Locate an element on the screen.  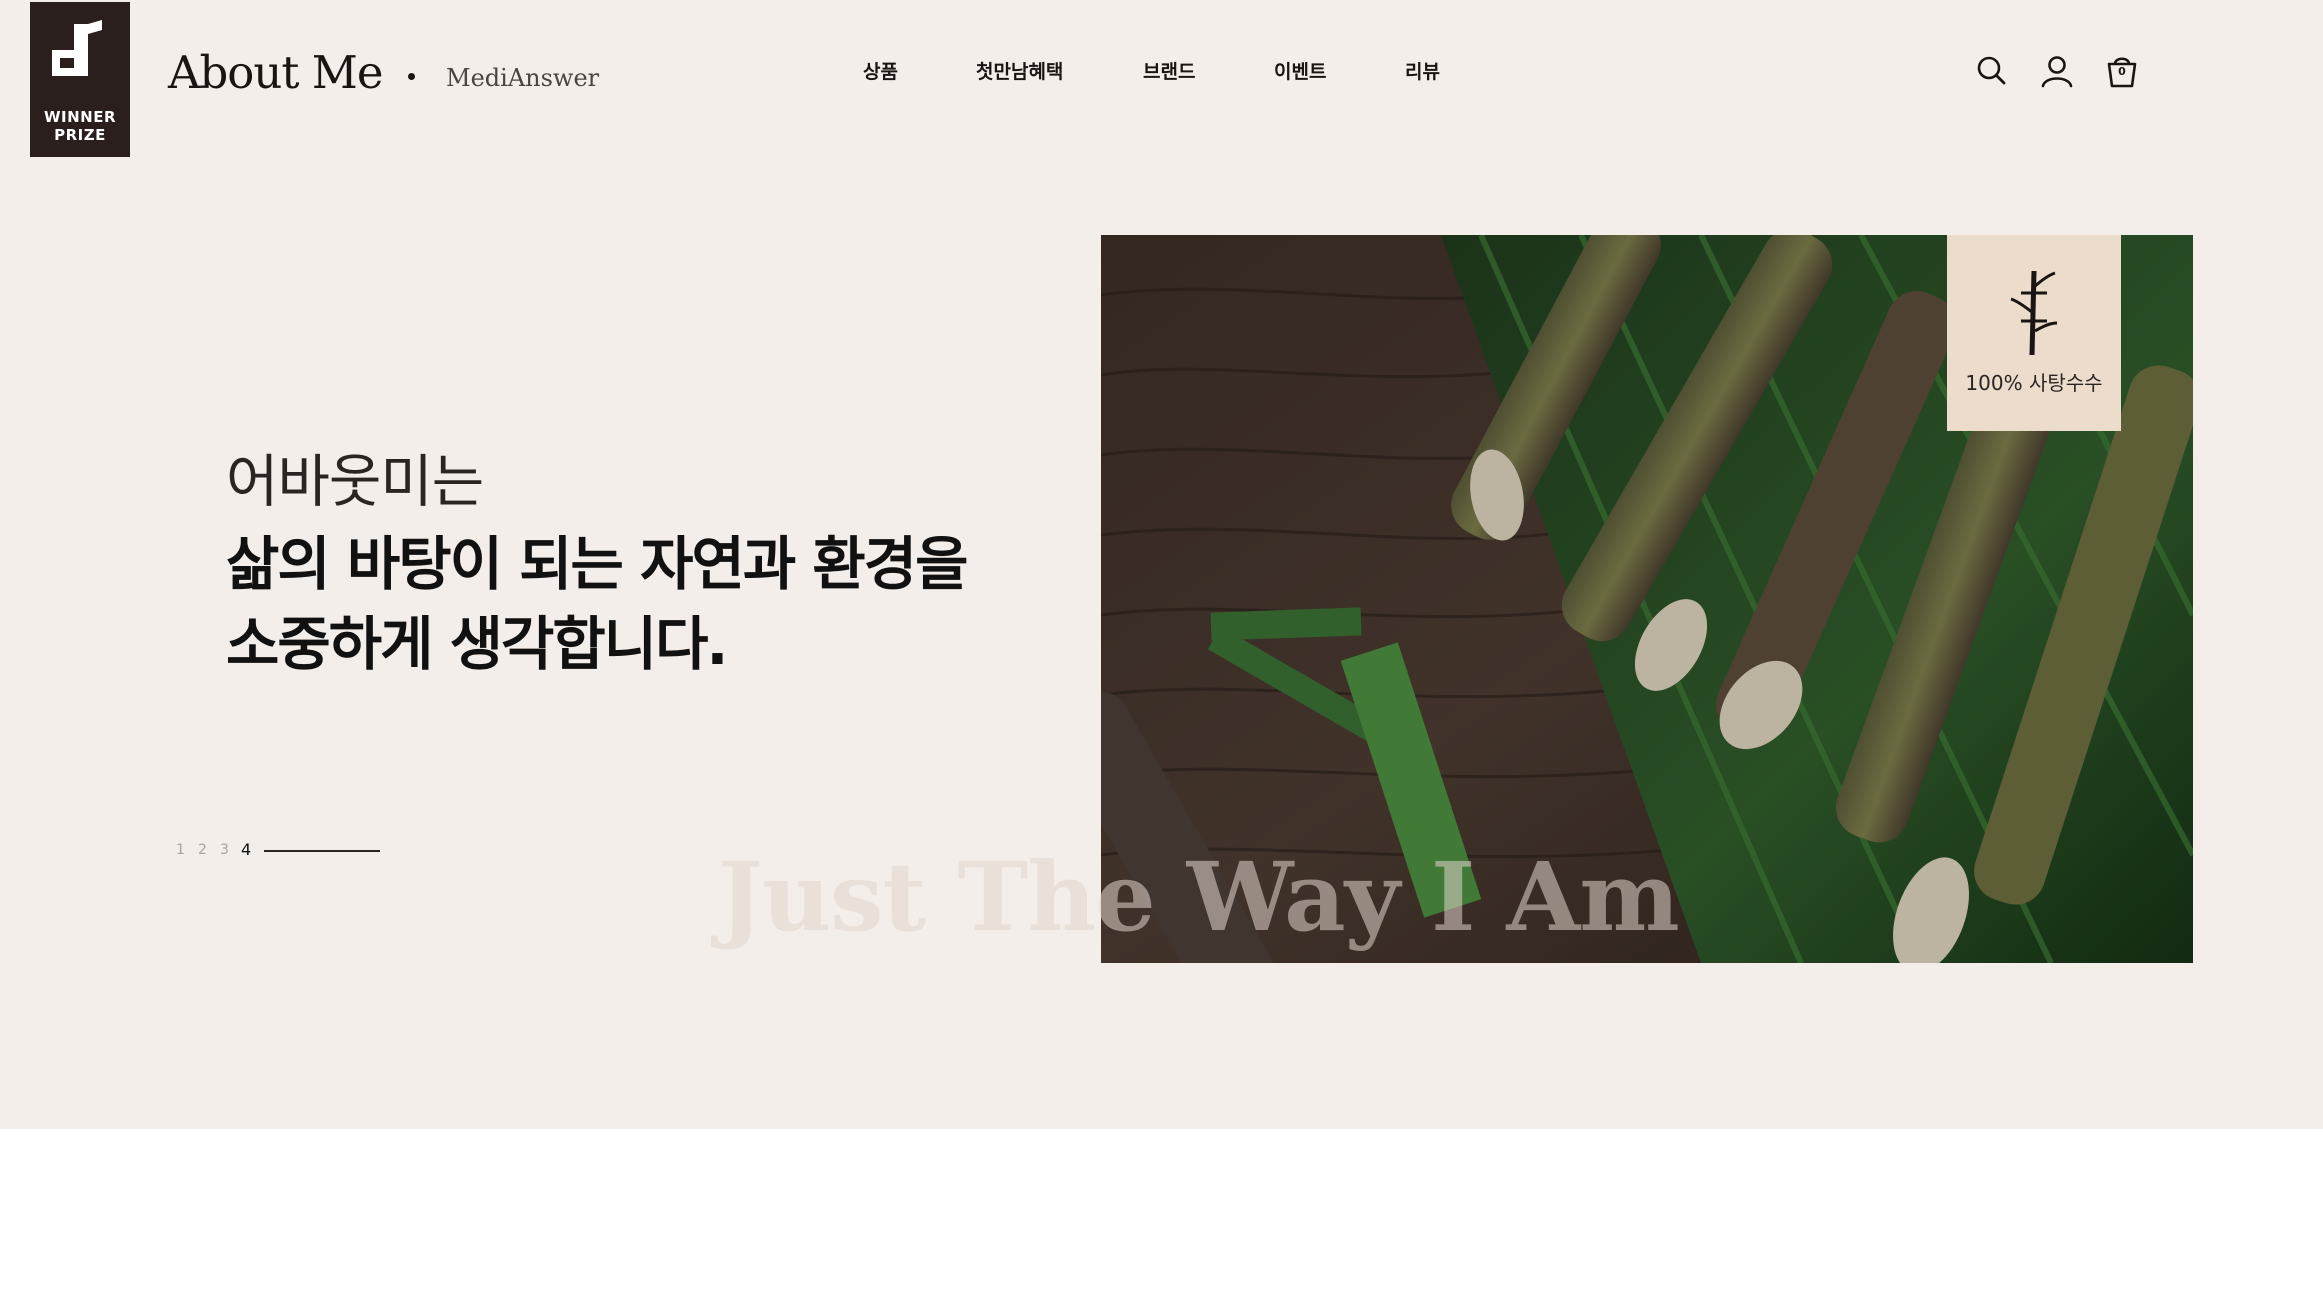
intro-text: 어바웃미는 is located at coordinates (355, 482).